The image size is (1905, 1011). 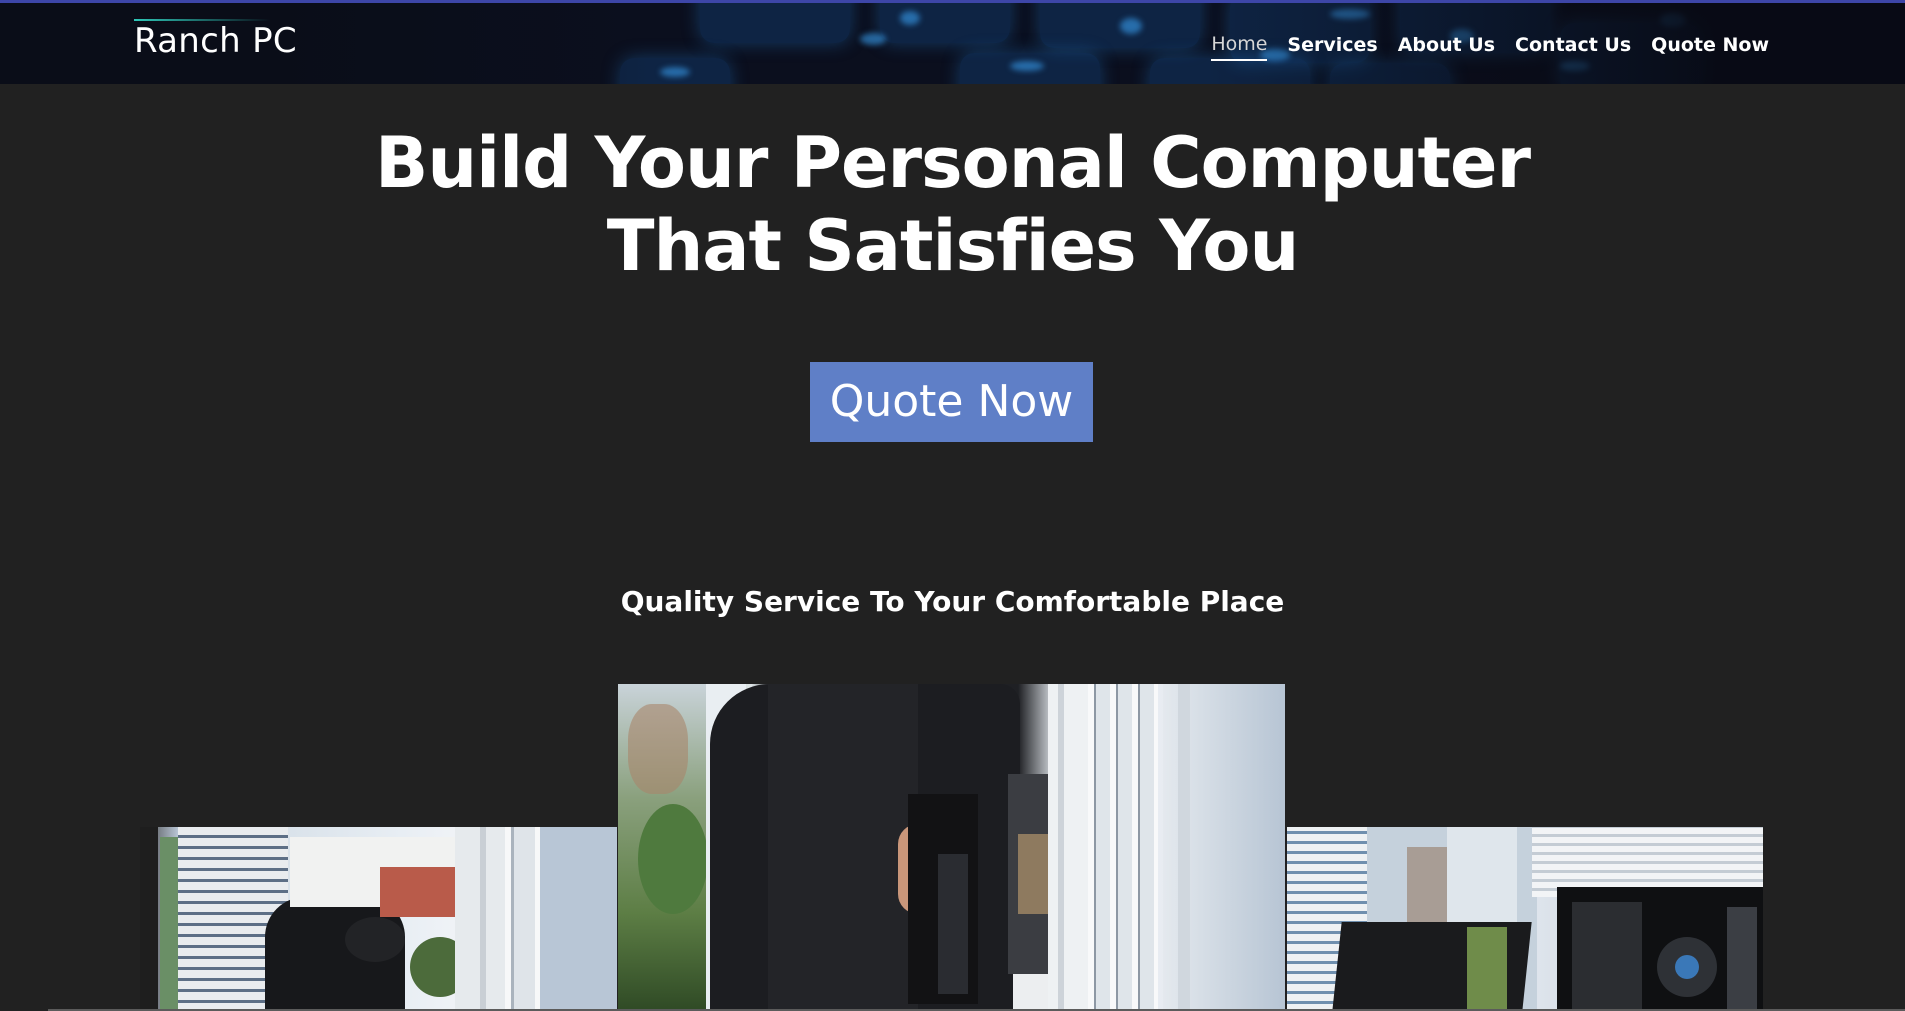 I want to click on nav-contact-us: Contact Us, so click(x=1573, y=47).